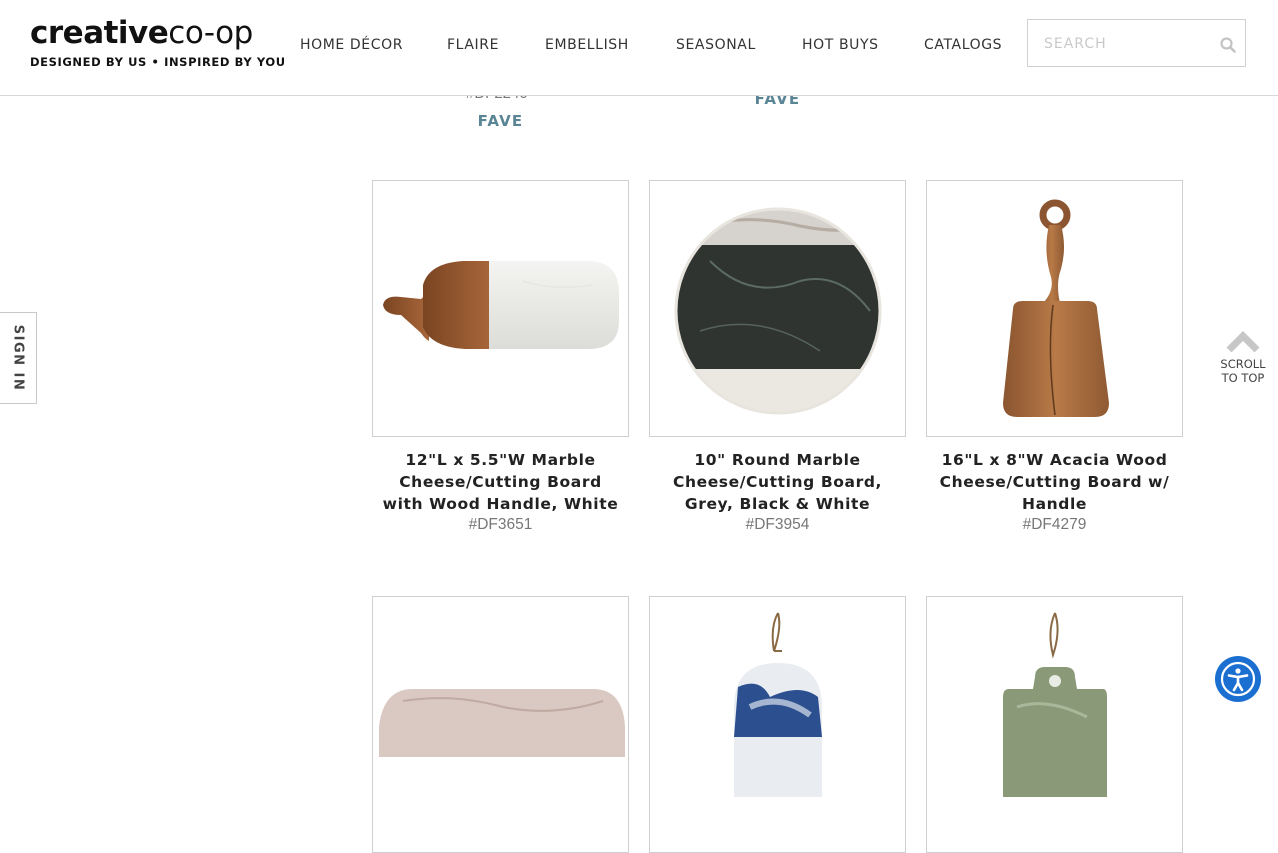  Describe the element at coordinates (1243, 378) in the screenshot. I see `scroll-to-top-label-2: TO TOP` at that location.